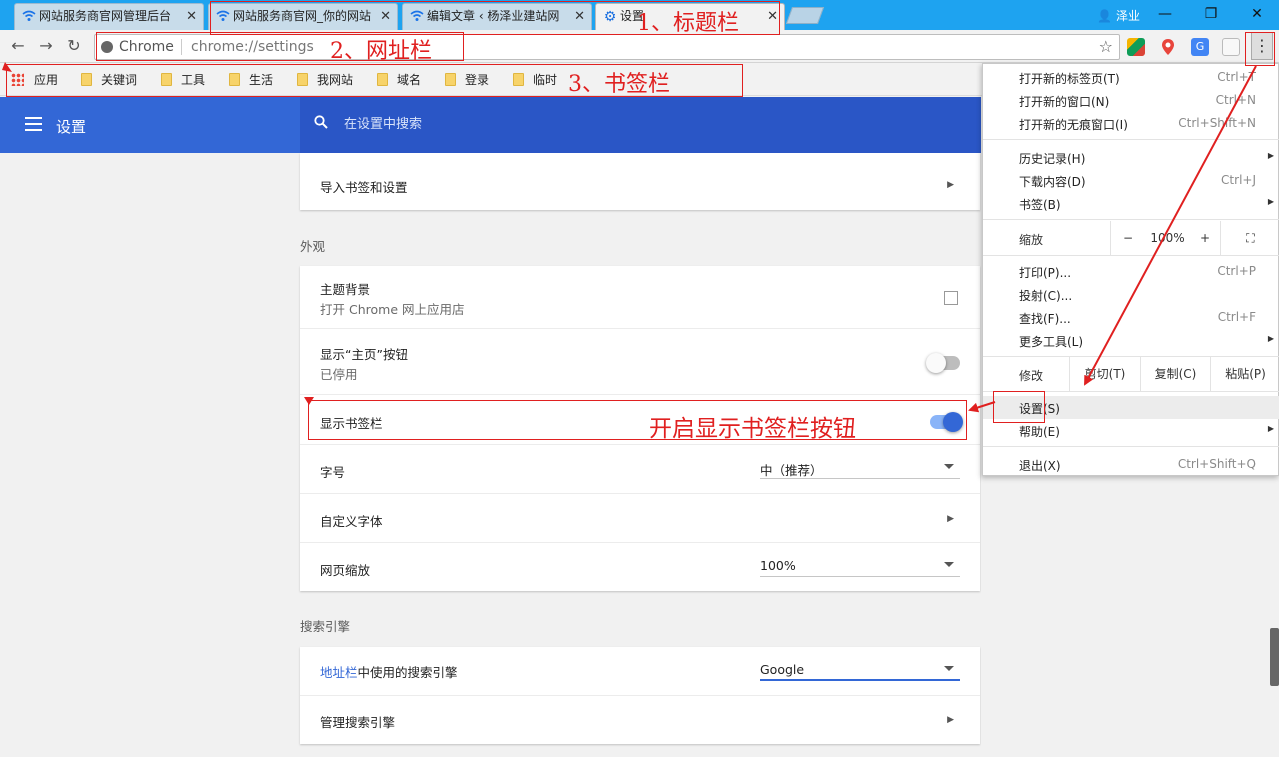 The width and height of the screenshot is (1279, 757). I want to click on menu-zoom: 缩放 − 100% + ⛶, so click(1131, 238).